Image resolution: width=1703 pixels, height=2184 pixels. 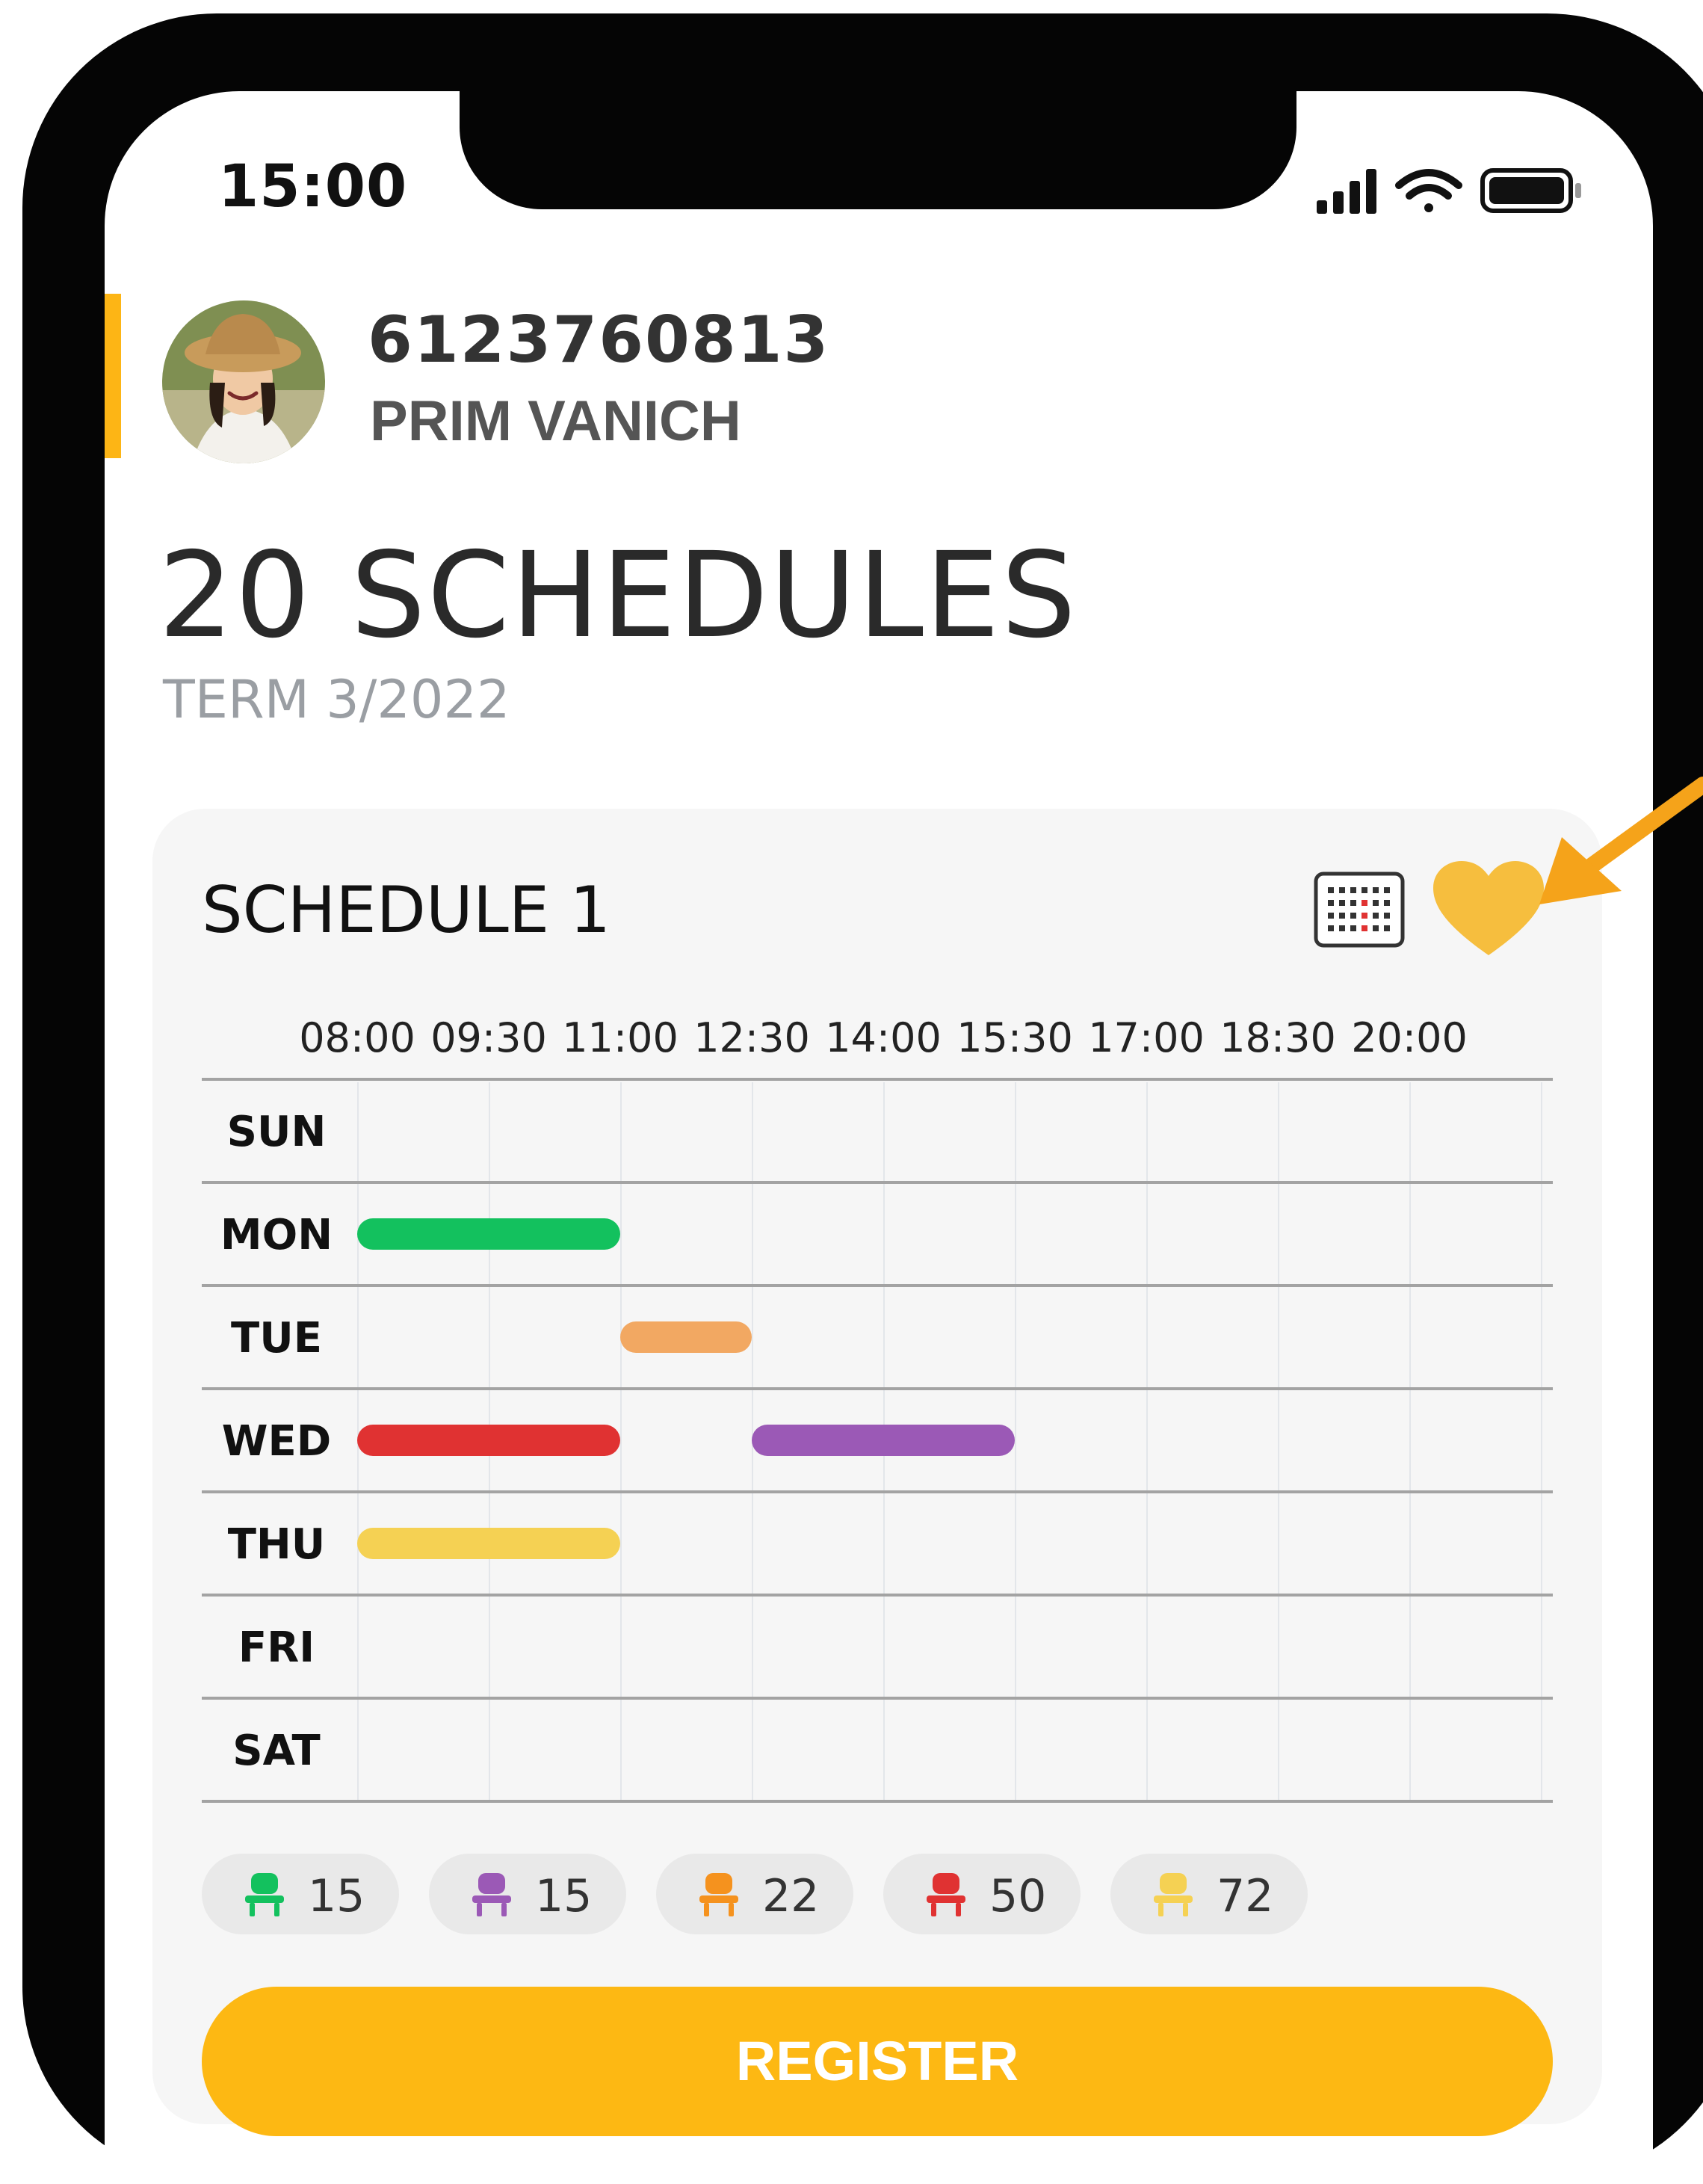 I want to click on annotation-arrow, so click(x=1621, y=840).